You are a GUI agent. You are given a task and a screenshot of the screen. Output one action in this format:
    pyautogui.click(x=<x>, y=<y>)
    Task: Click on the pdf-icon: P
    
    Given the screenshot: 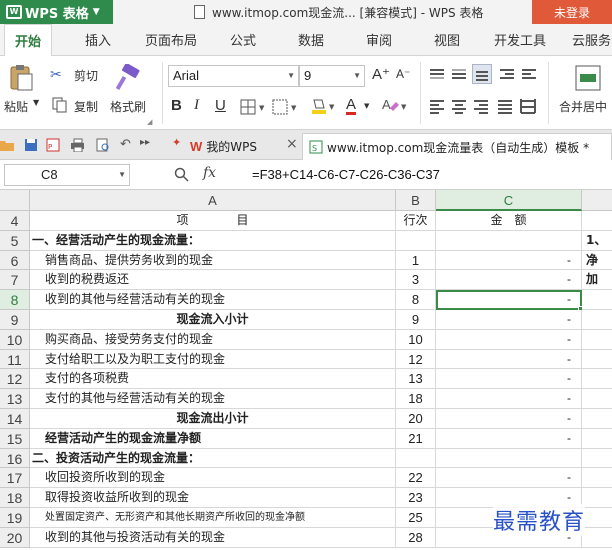 What is the action you would take?
    pyautogui.click(x=53, y=145)
    